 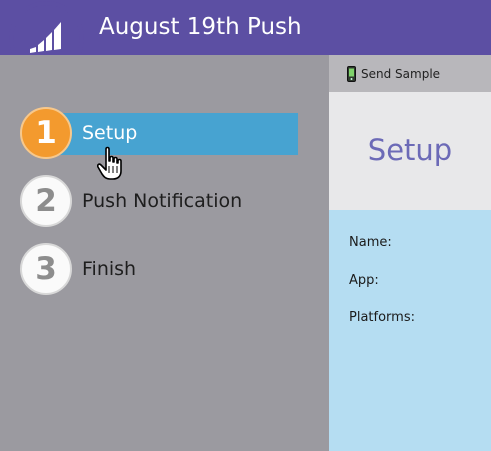 I want to click on hand-pointer-icon, so click(x=109, y=163).